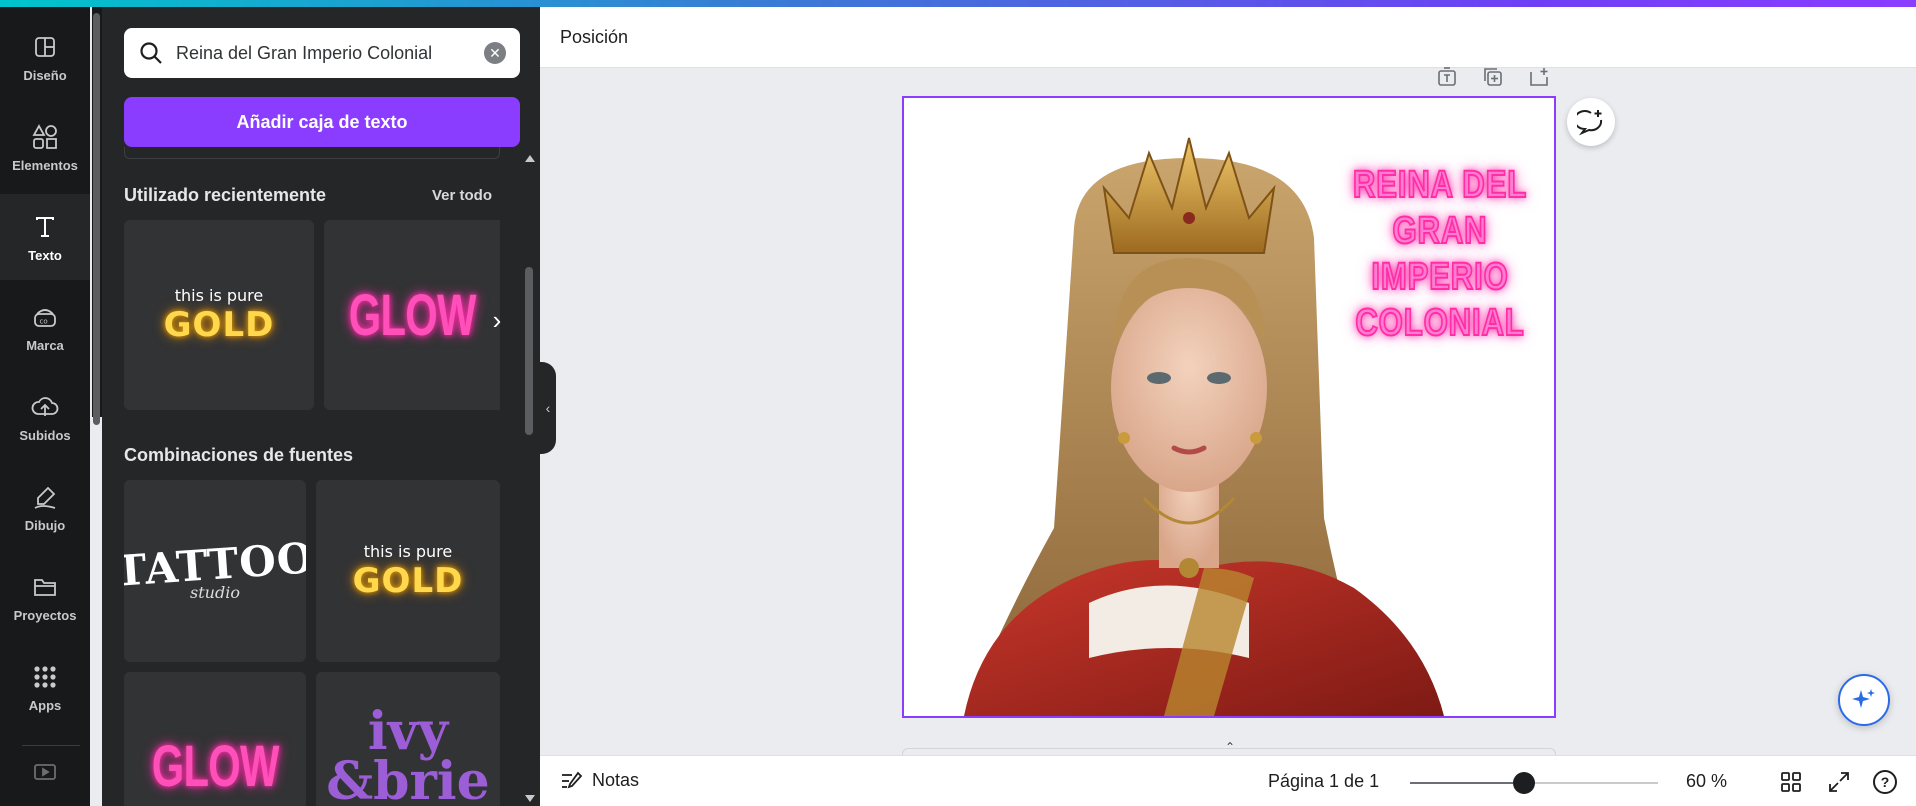 Image resolution: width=1916 pixels, height=806 pixels. Describe the element at coordinates (45, 677) in the screenshot. I see `apps-grid-icon` at that location.